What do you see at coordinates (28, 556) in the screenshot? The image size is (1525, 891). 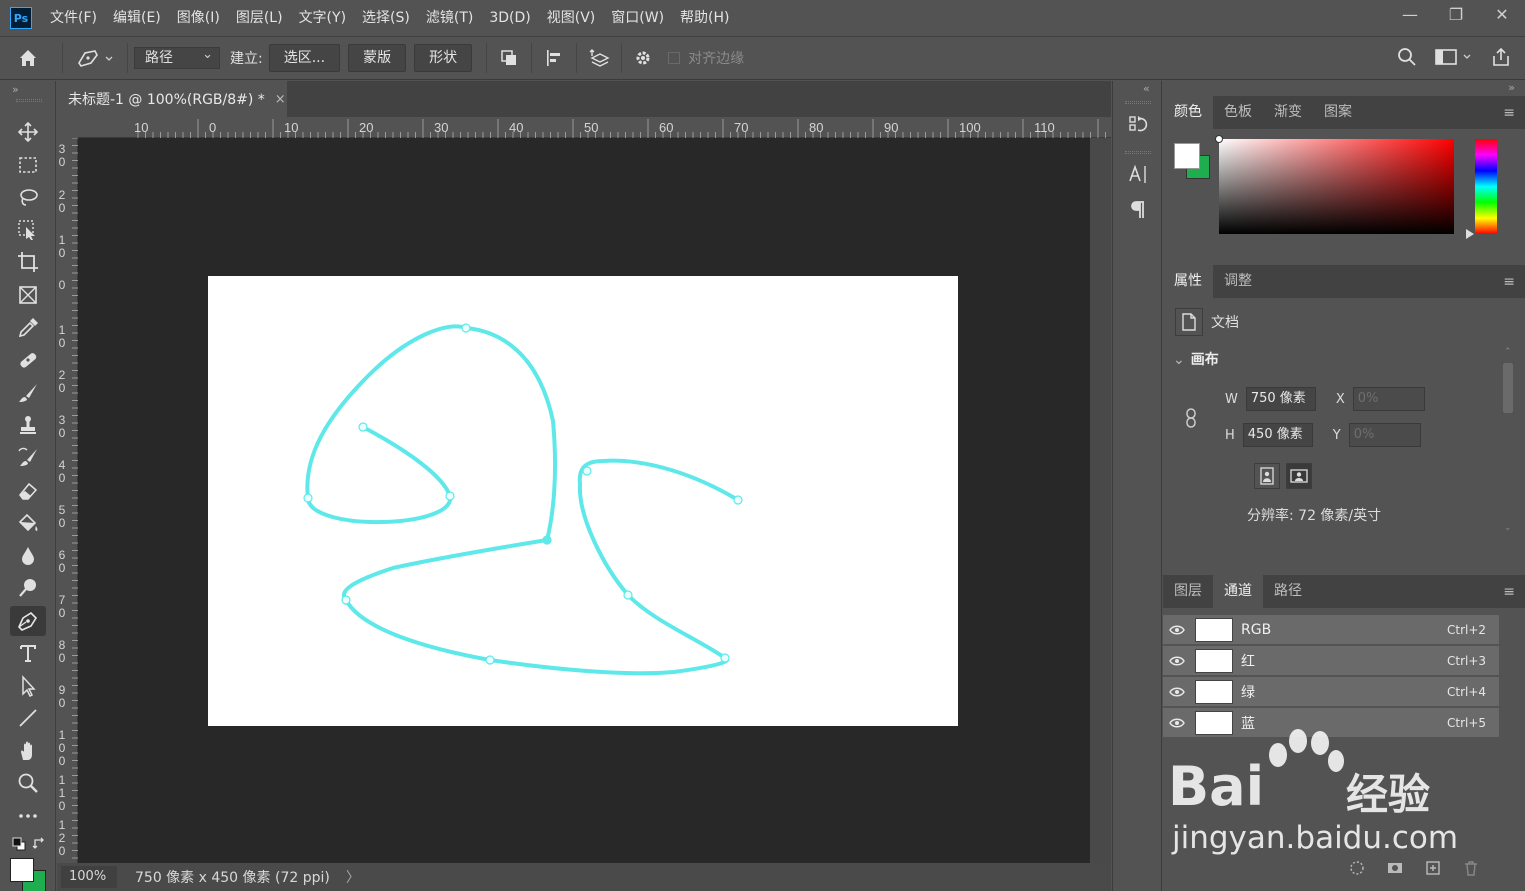 I see `blur-tool-icon` at bounding box center [28, 556].